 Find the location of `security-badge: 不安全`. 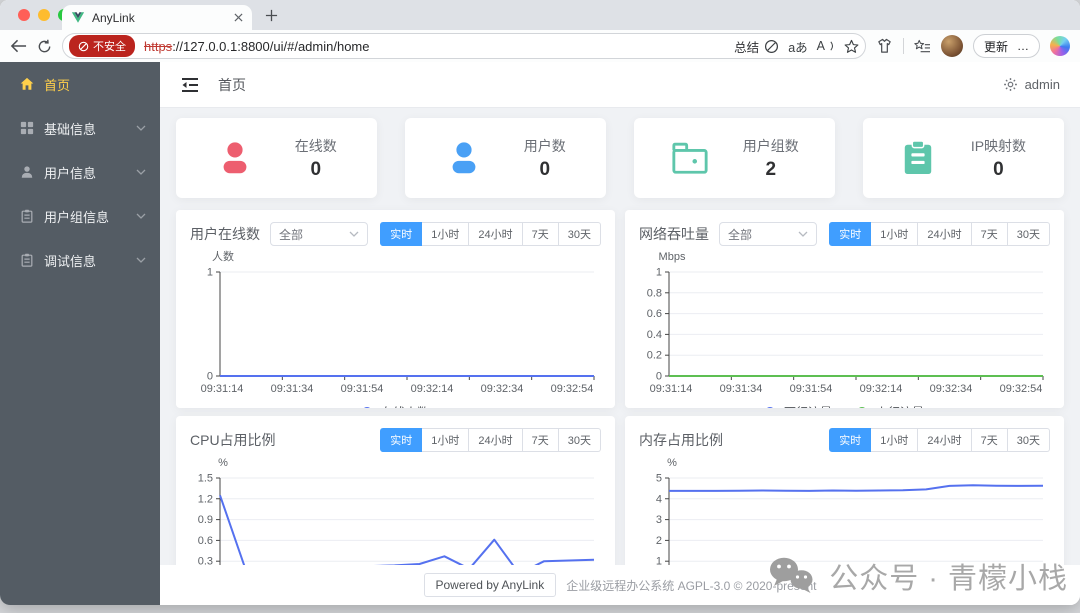

security-badge: 不安全 is located at coordinates (102, 46).